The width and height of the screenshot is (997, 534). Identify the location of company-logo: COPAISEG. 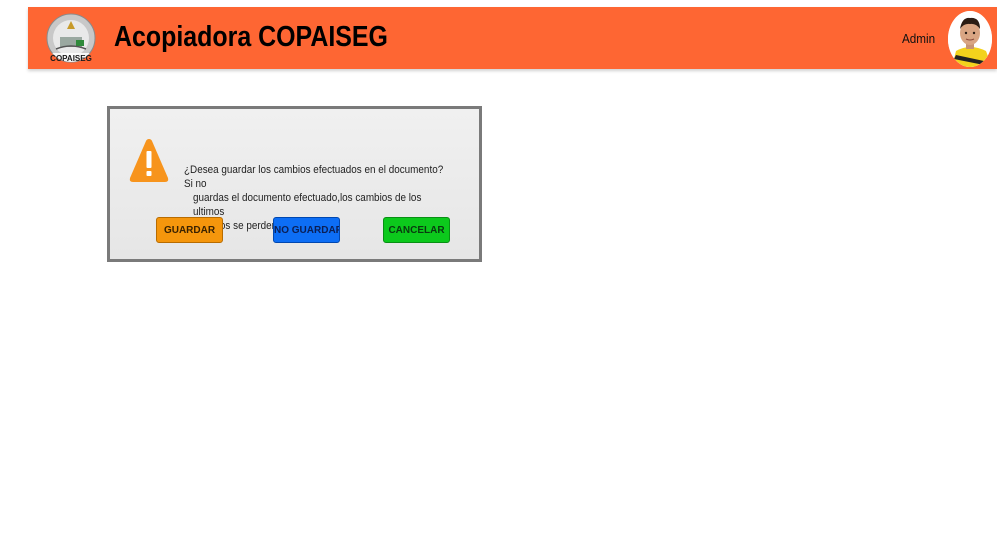
(71, 38).